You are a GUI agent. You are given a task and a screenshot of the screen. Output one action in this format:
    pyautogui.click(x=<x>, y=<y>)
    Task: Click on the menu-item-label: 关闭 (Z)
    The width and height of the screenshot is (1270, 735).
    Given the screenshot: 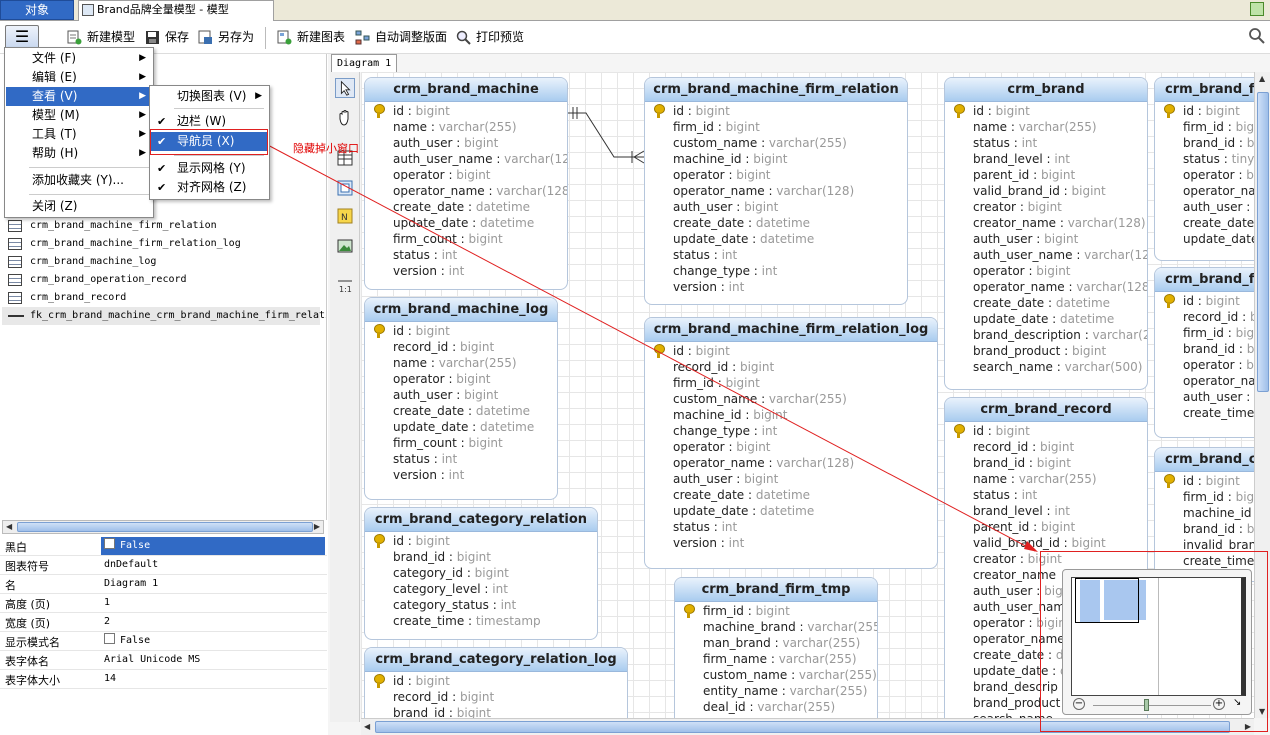 What is the action you would take?
    pyautogui.click(x=55, y=206)
    